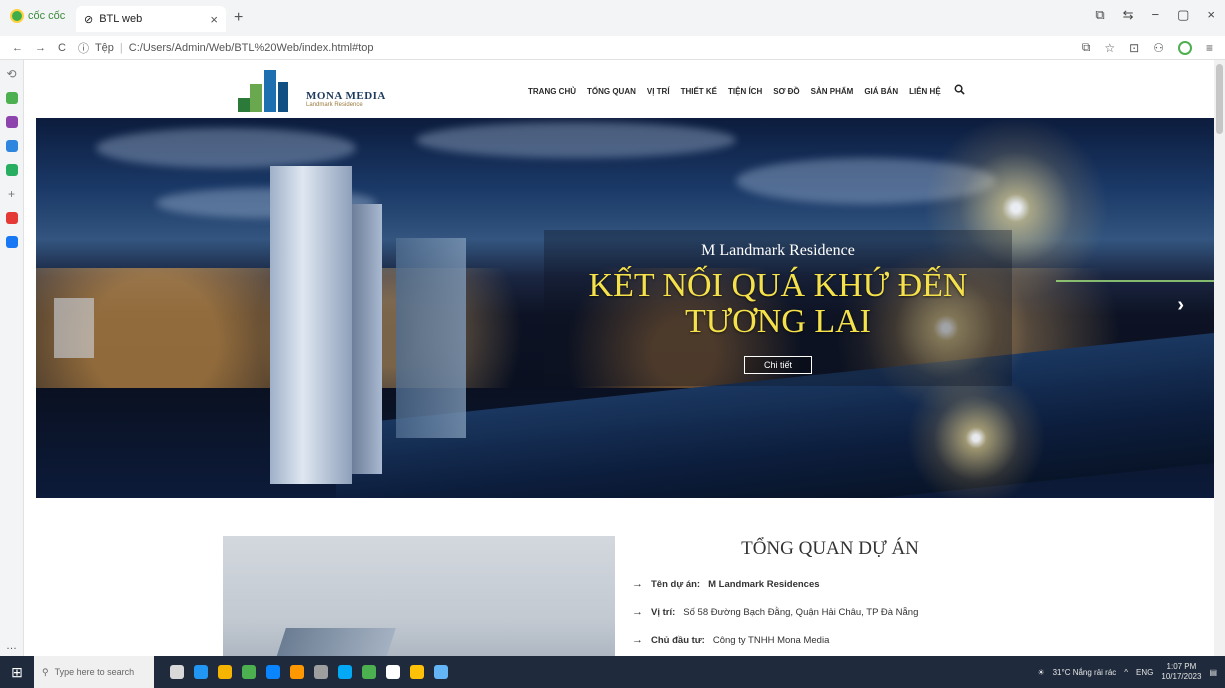 The width and height of the screenshot is (1225, 688). Describe the element at coordinates (959, 91) in the screenshot. I see `search-icon` at that location.